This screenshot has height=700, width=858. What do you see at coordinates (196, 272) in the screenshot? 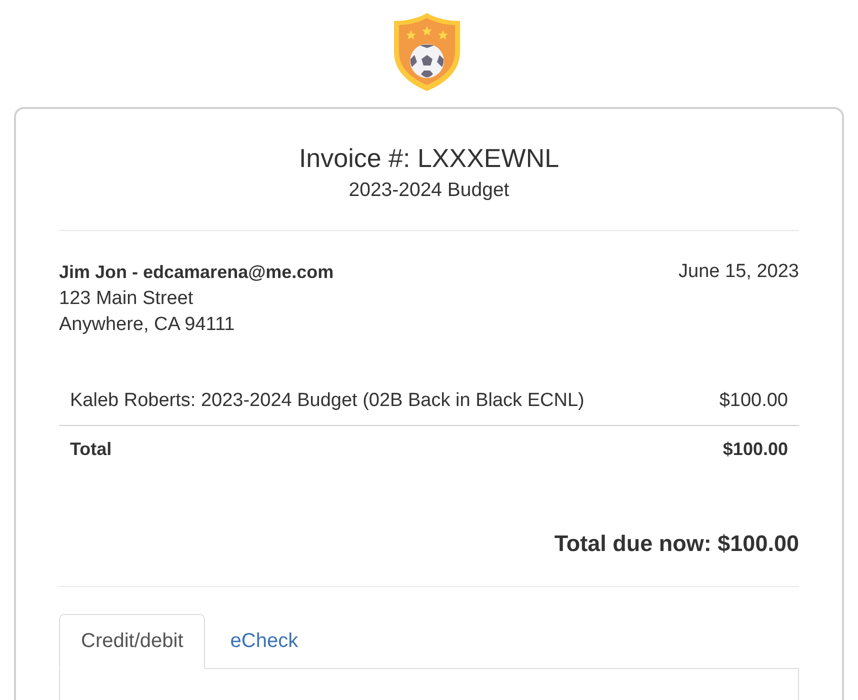
I see `customer-name-email: Jim Jon - edcamarena@me.com` at bounding box center [196, 272].